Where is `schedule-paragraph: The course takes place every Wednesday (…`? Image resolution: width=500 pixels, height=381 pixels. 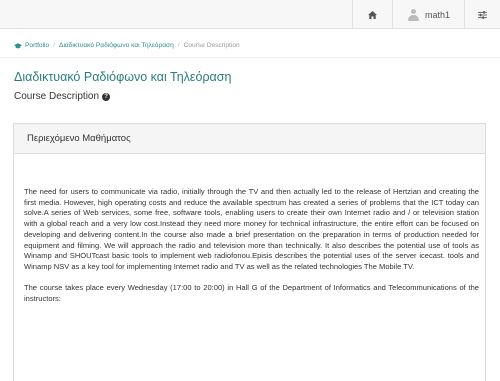 schedule-paragraph: The course takes place every Wednesday (… is located at coordinates (251, 293).